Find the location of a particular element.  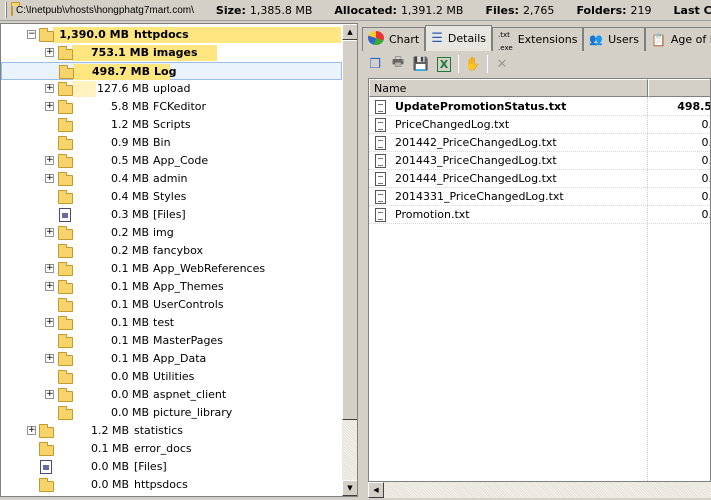

copy-button: ❐ is located at coordinates (375, 64).